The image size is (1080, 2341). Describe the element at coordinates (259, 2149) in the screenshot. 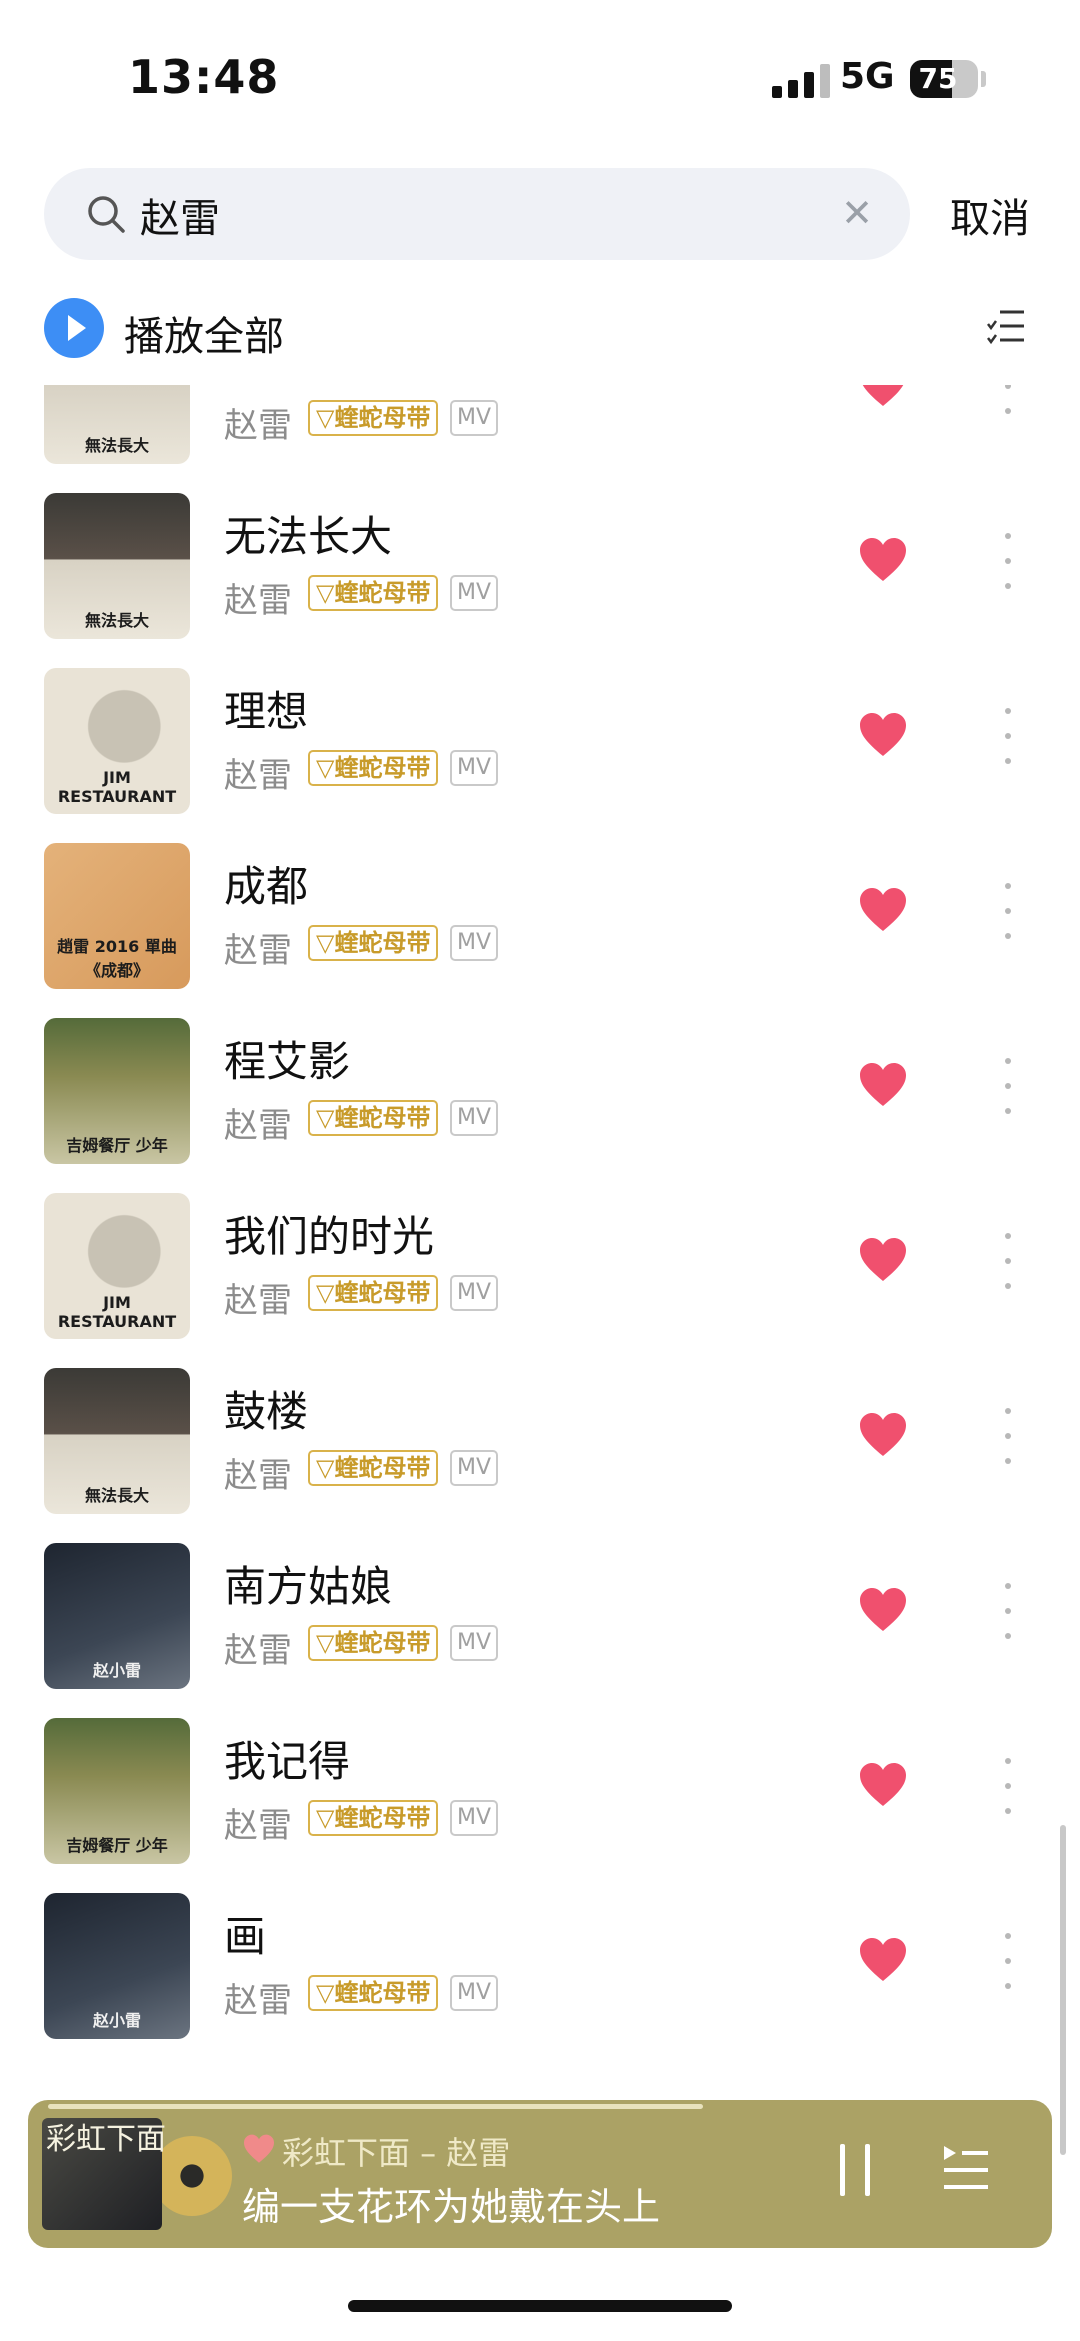

I see `player-heart-icon` at that location.